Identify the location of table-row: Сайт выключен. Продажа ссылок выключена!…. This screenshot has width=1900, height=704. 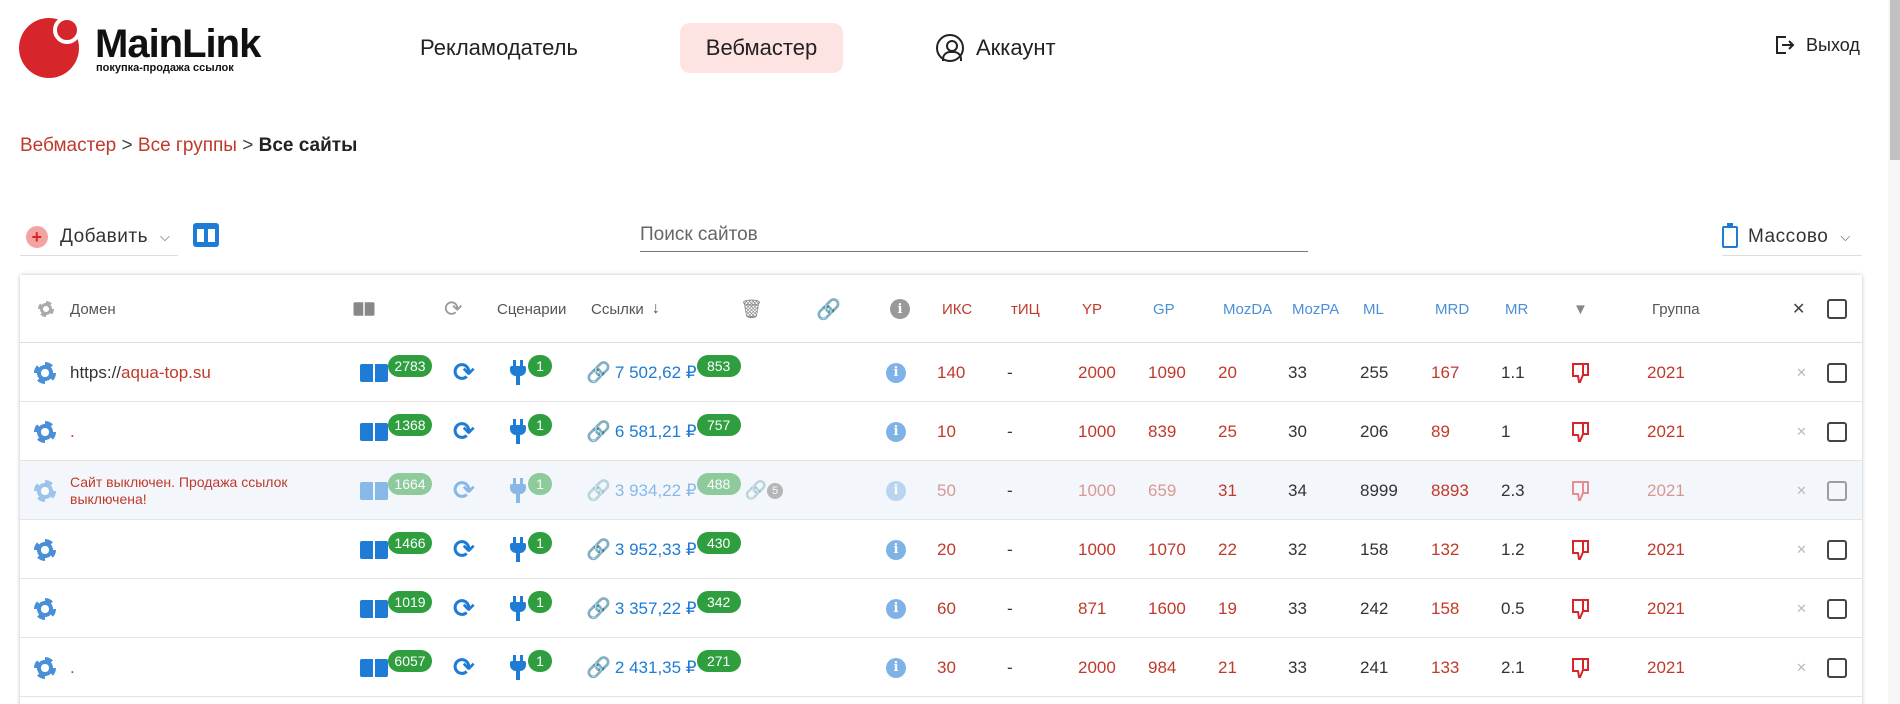
(941, 490).